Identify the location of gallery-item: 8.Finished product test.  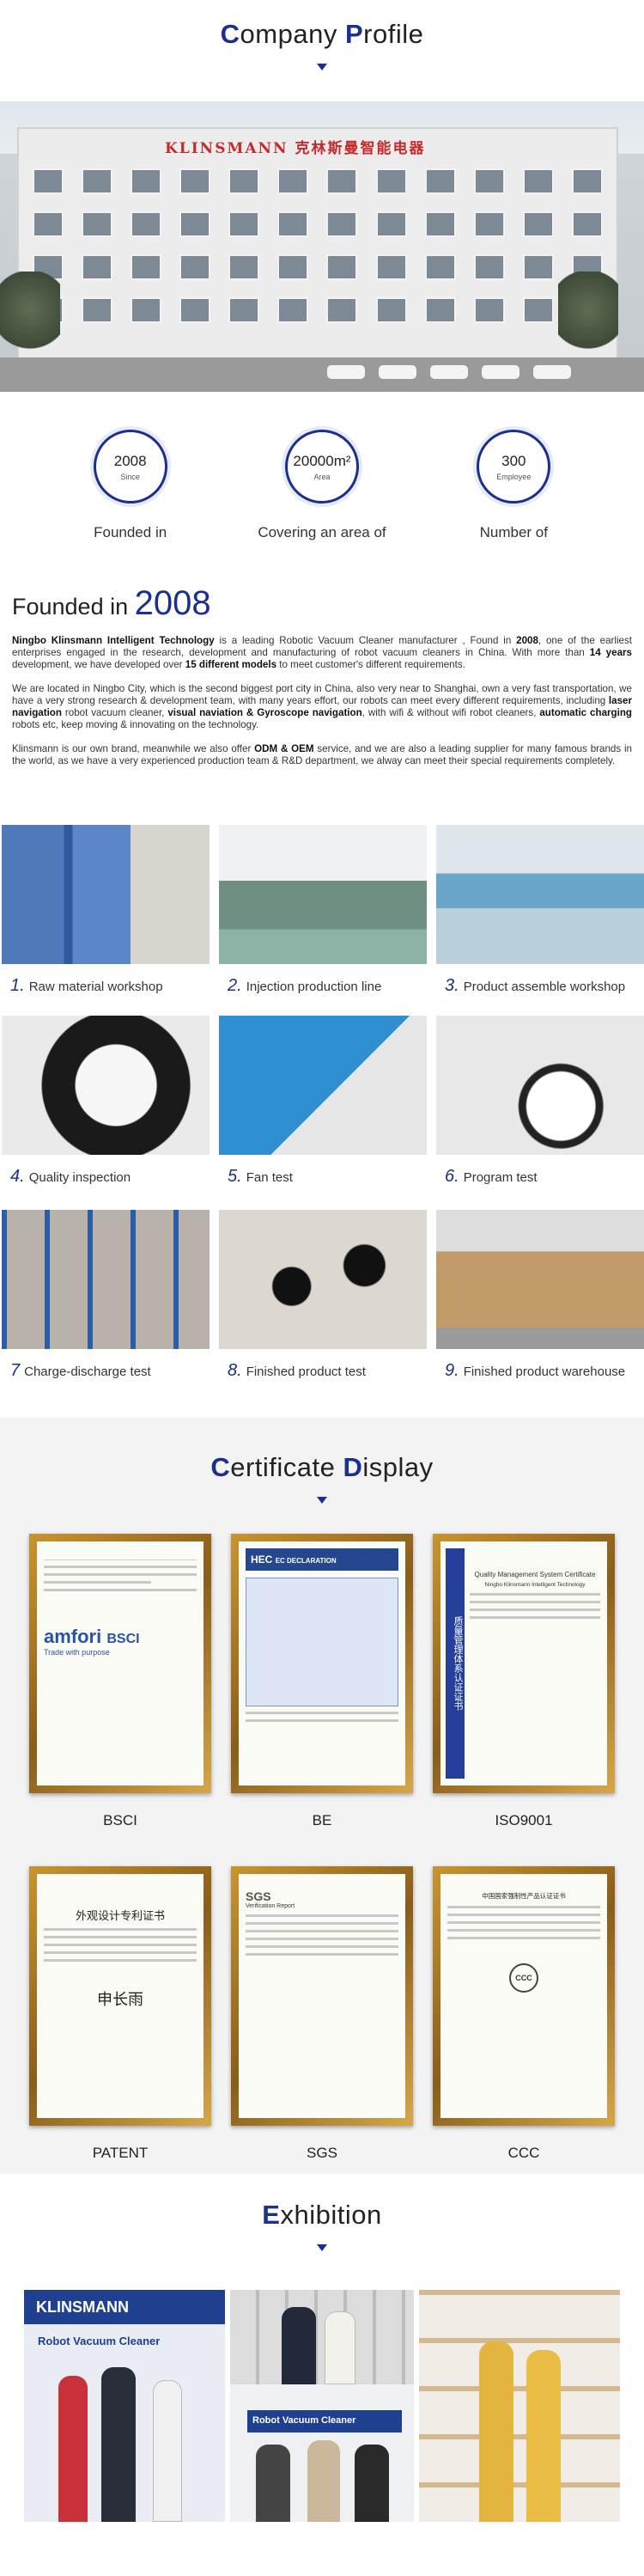
(323, 1295).